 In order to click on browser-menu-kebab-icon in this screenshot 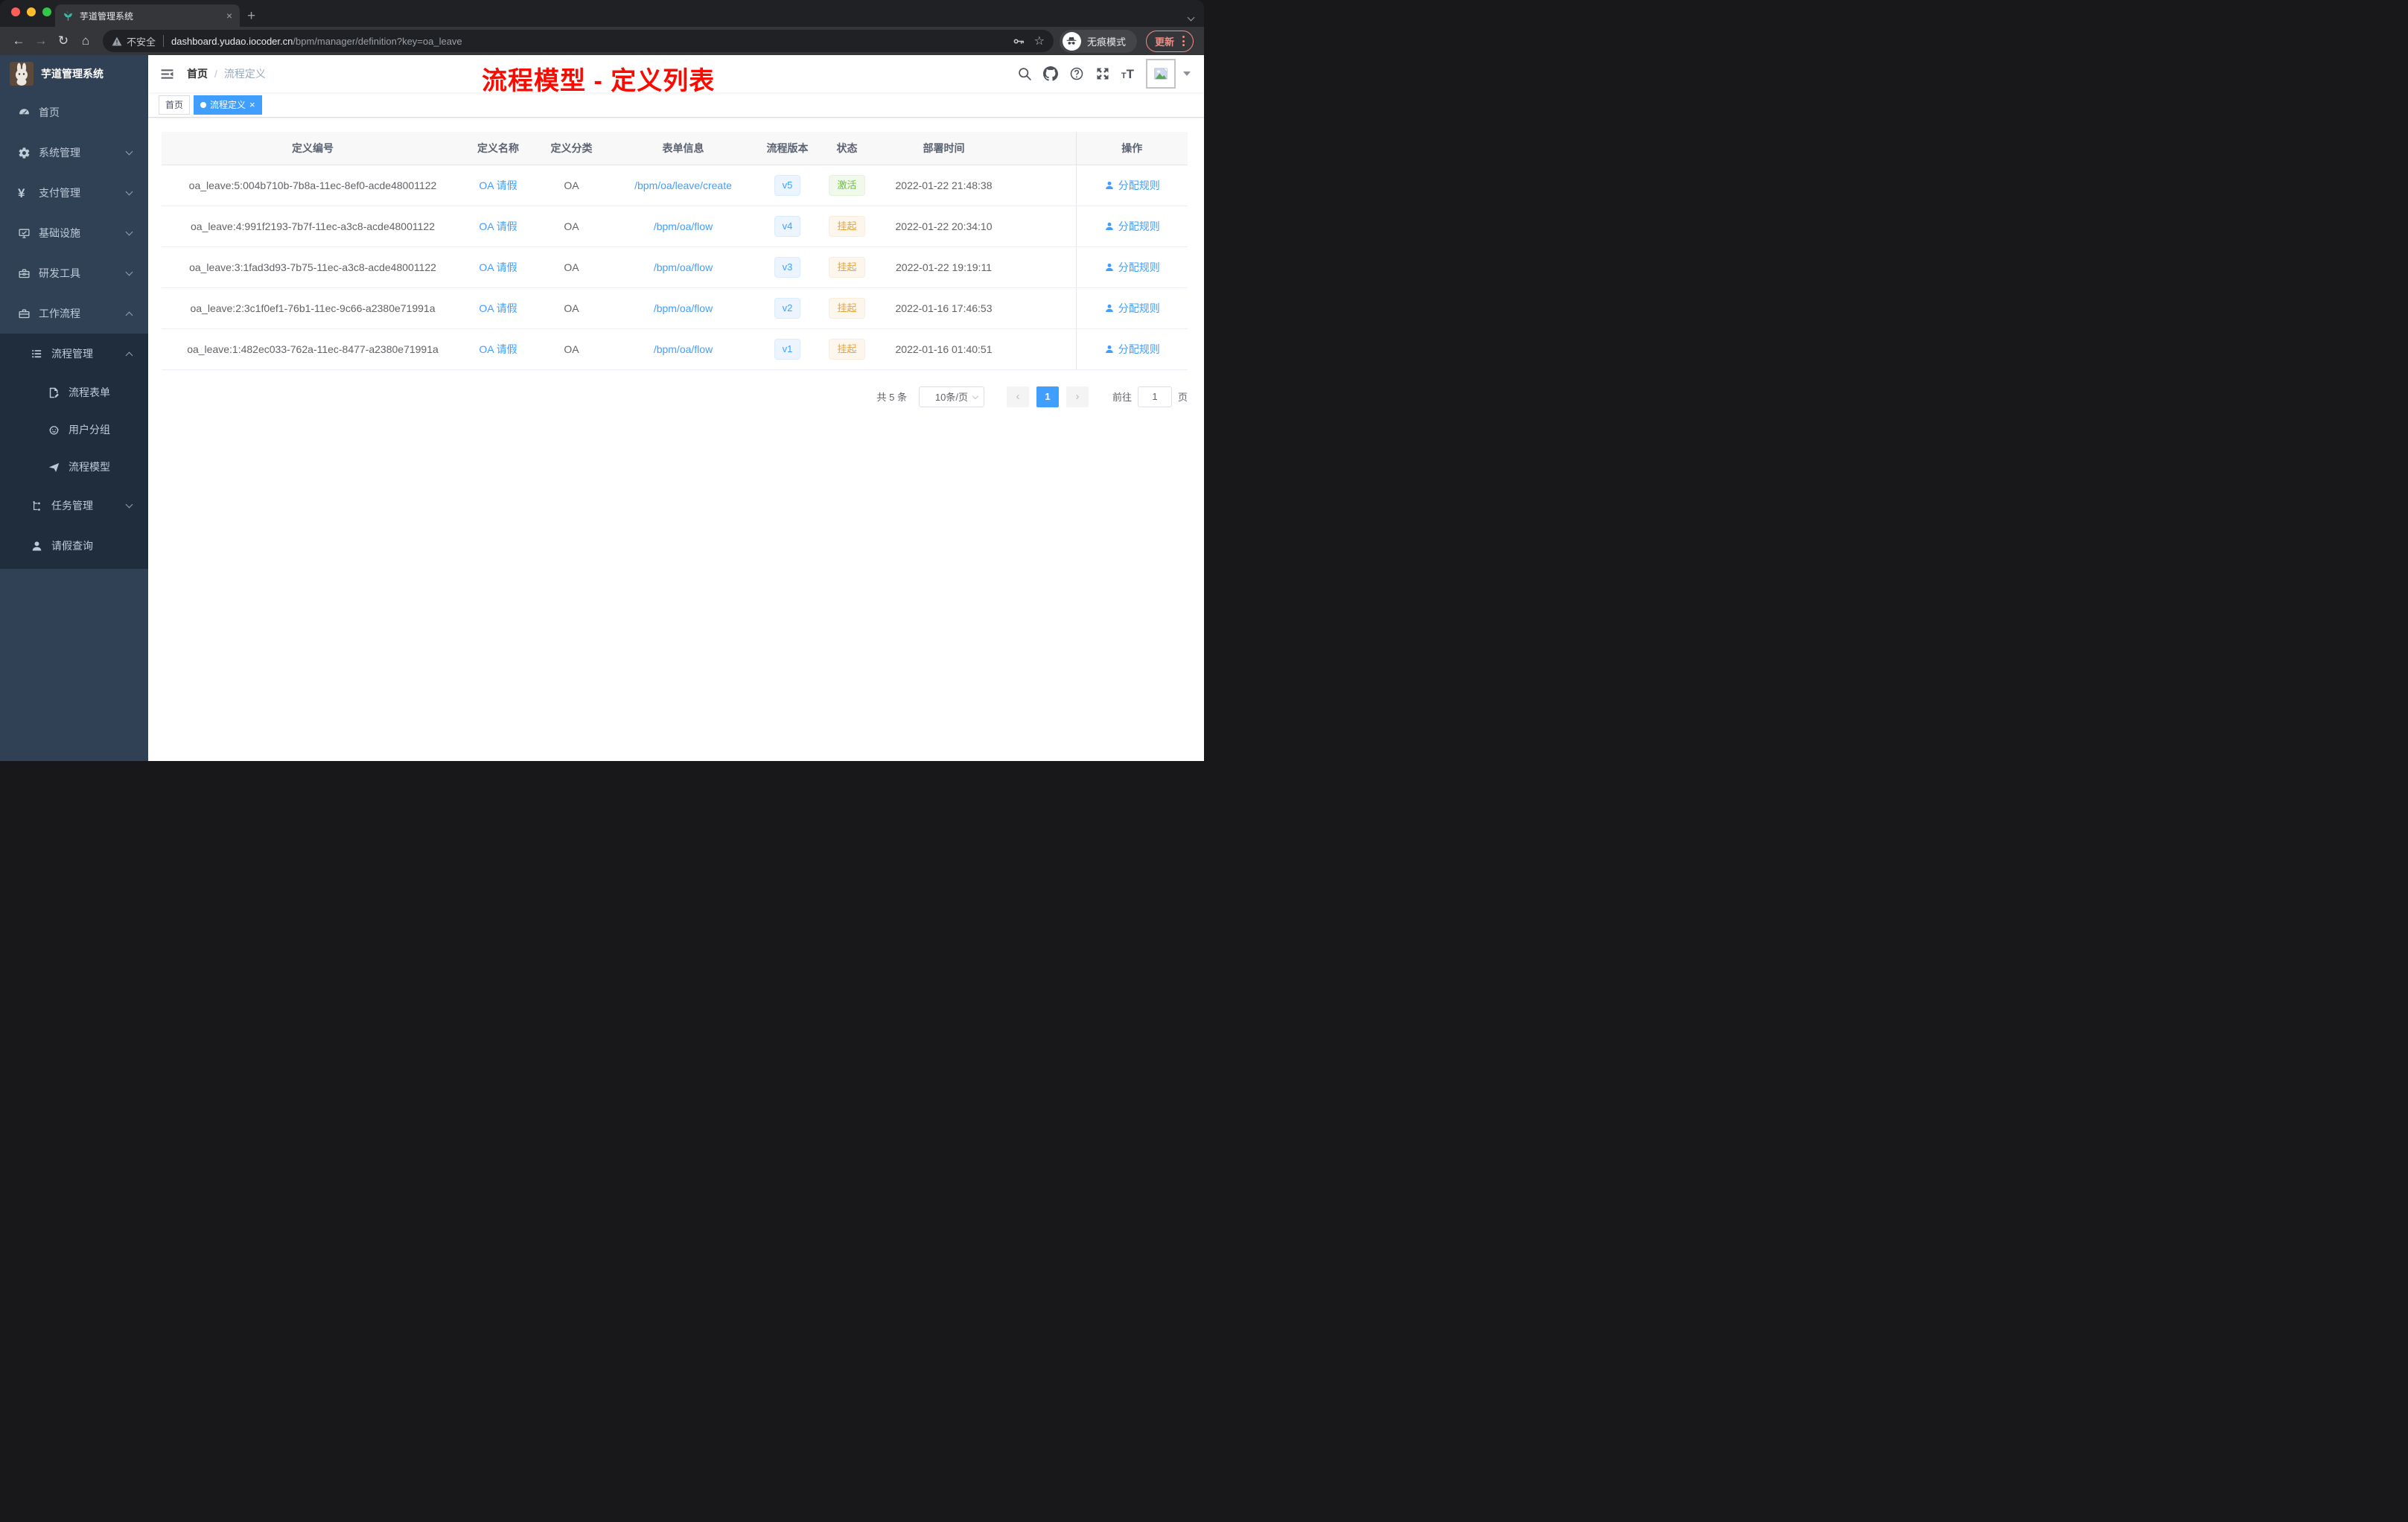, I will do `click(1183, 41)`.